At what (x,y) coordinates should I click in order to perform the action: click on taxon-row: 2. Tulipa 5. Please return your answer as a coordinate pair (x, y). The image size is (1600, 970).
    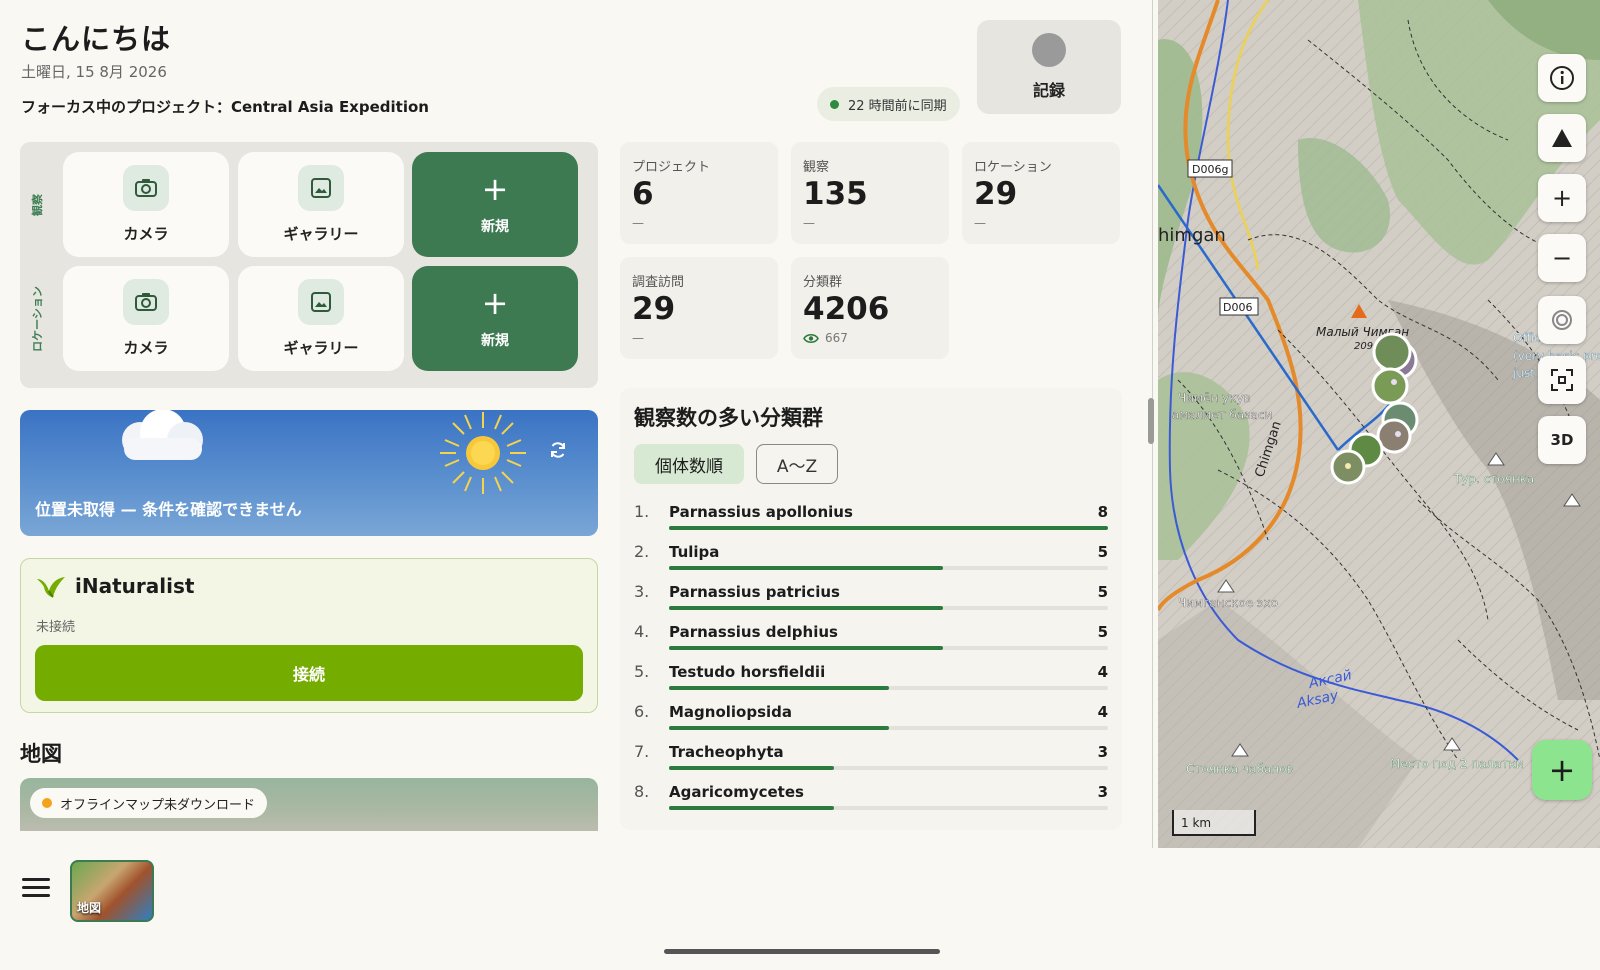
    Looking at the image, I should click on (871, 560).